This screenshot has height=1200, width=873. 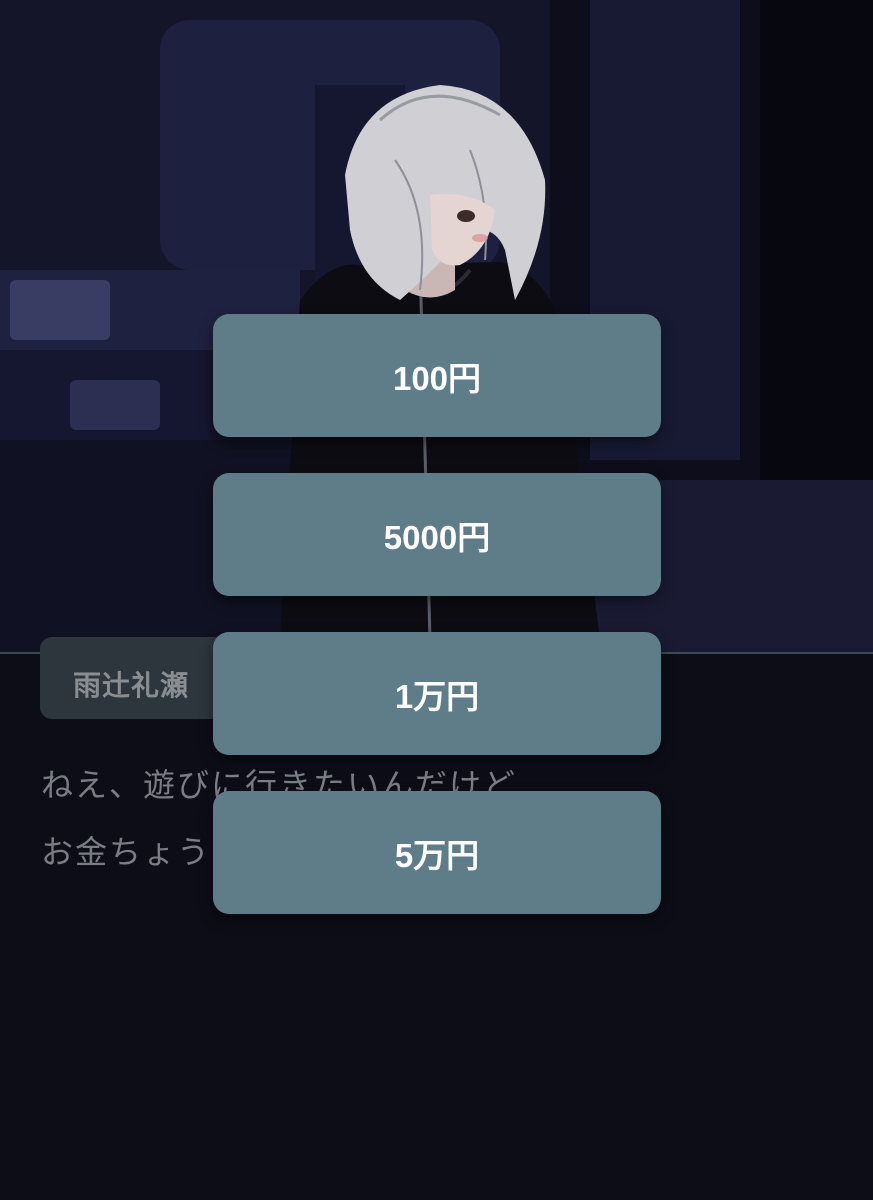 I want to click on choice-label: 5000円, so click(x=437, y=537).